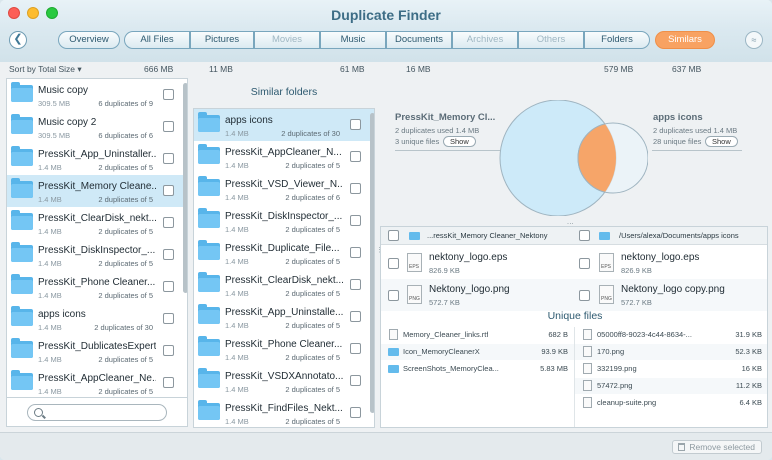 This screenshot has height=460, width=772. I want to click on unique-file-row: cleanup-suite.png 6.4 KB, so click(671, 403).